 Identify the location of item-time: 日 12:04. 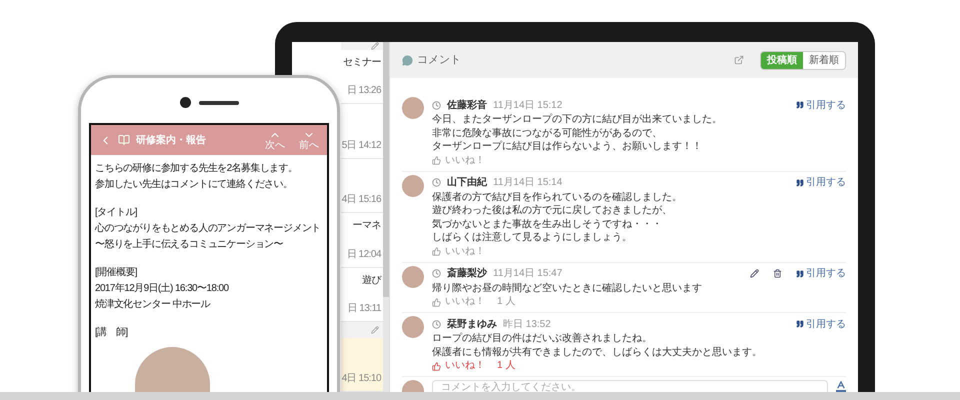
(364, 255).